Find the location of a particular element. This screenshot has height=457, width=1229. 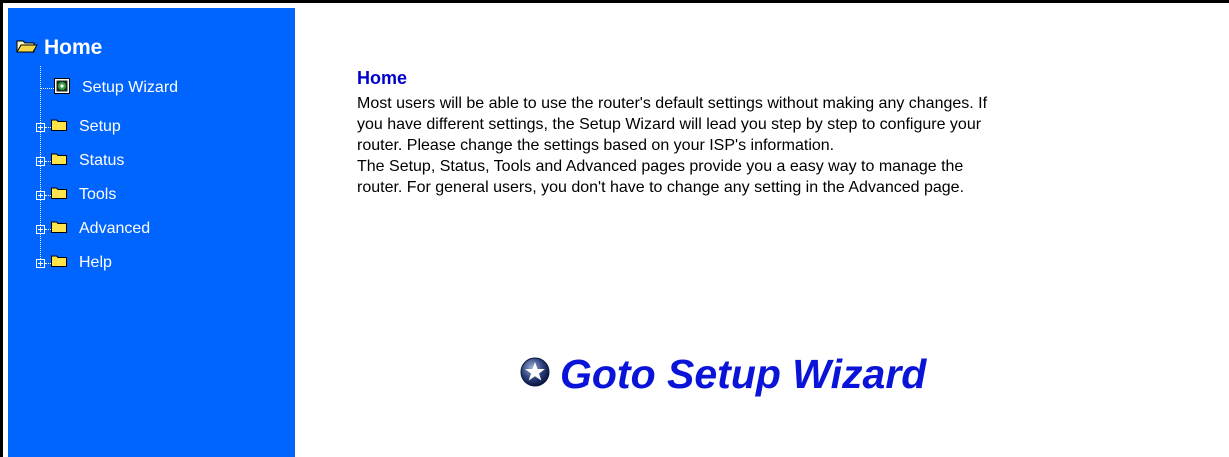

wizard-link-label: Goto Setup Wizard is located at coordinates (743, 373).